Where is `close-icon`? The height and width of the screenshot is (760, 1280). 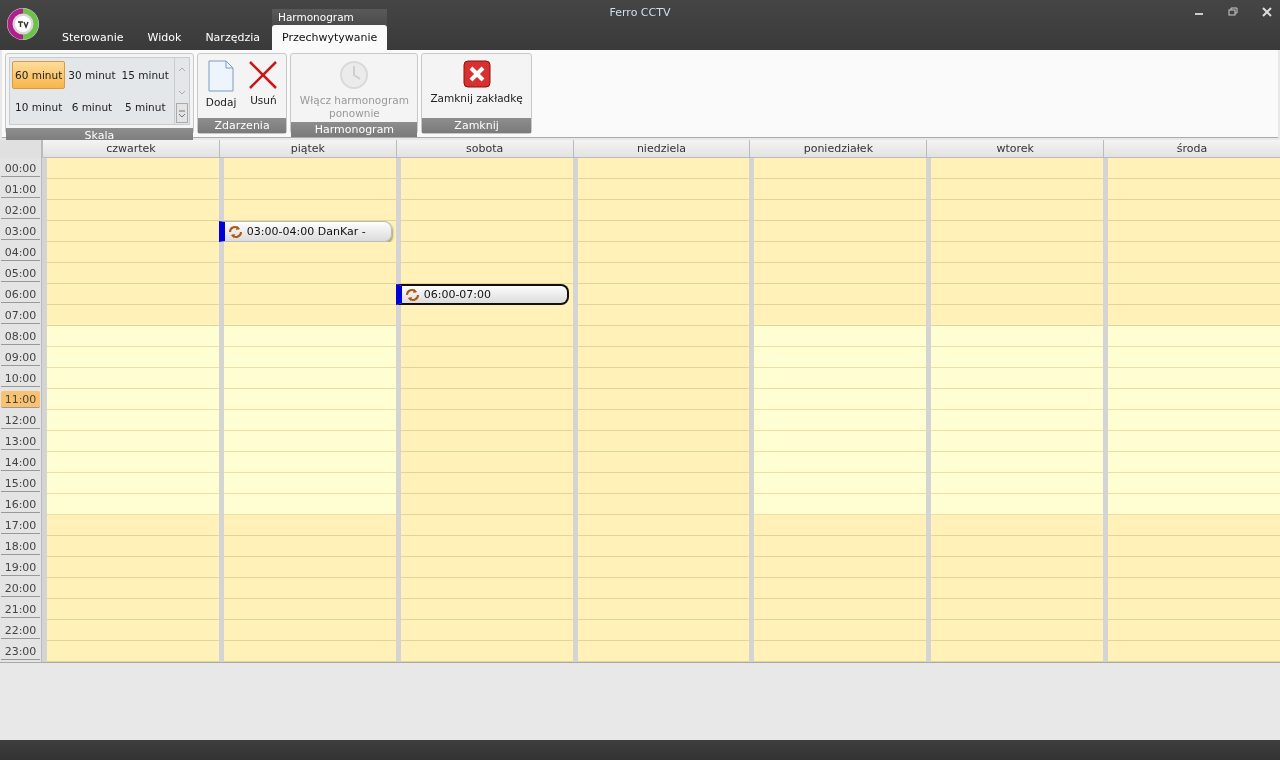
close-icon is located at coordinates (1267, 12).